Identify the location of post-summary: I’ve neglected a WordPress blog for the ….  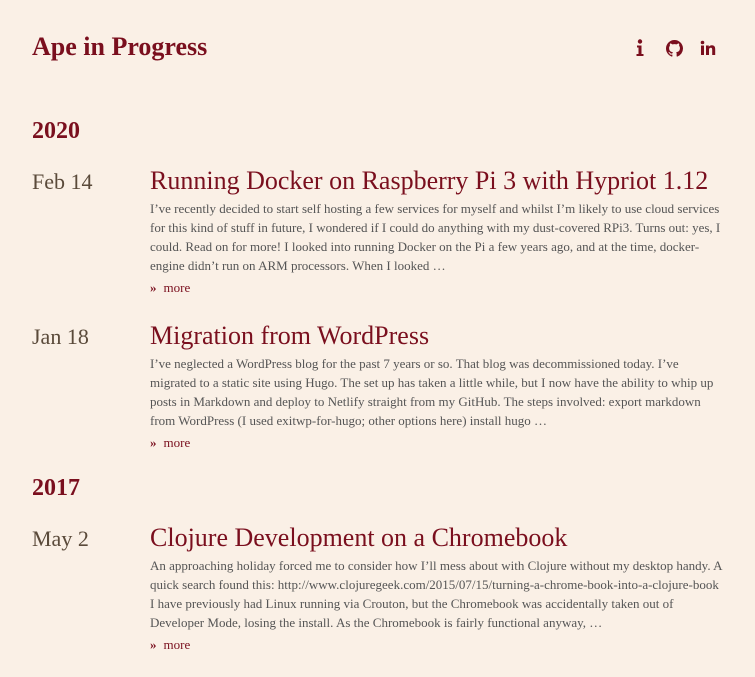
(432, 392).